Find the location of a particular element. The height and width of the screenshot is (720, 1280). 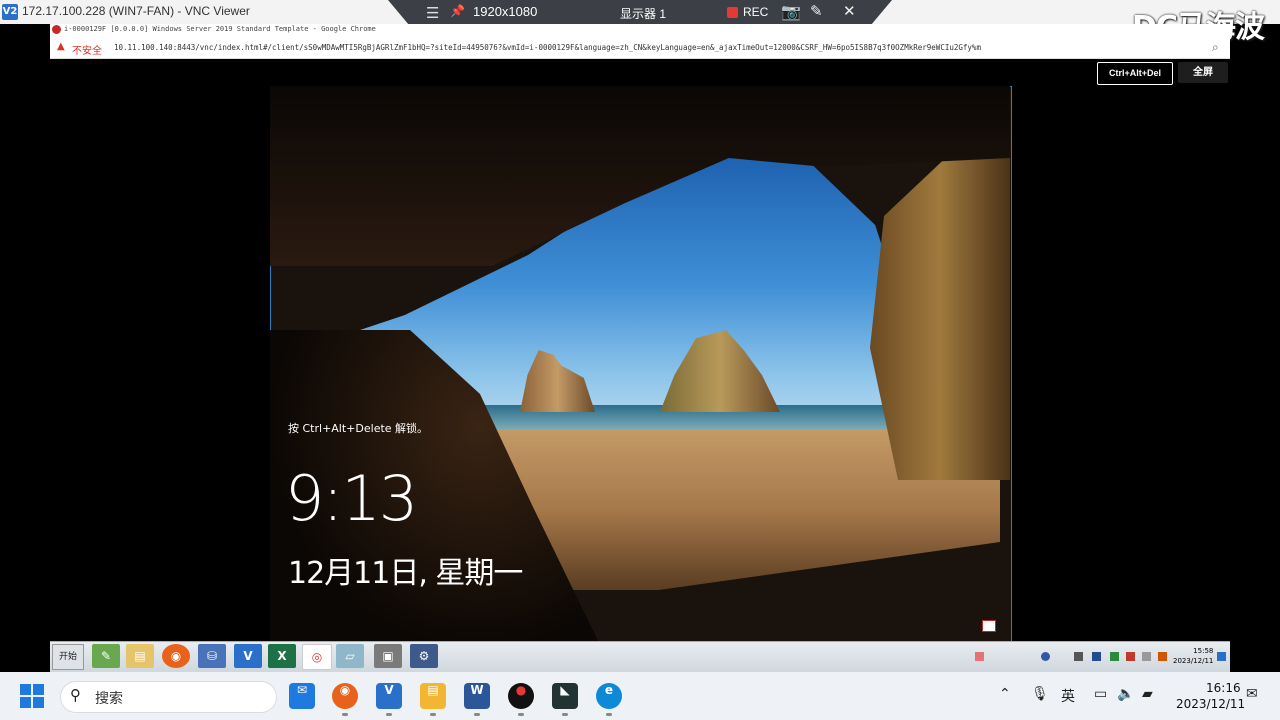

record-icon is located at coordinates (732, 12).